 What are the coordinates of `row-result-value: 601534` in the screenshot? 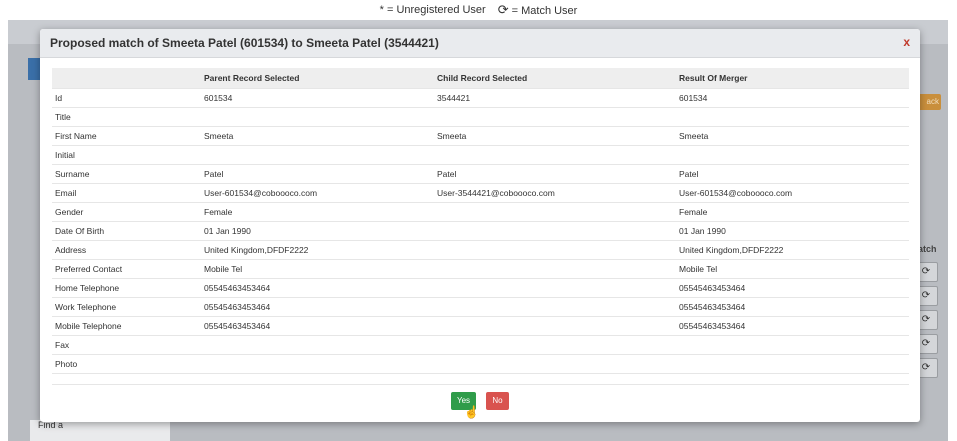 It's located at (792, 98).